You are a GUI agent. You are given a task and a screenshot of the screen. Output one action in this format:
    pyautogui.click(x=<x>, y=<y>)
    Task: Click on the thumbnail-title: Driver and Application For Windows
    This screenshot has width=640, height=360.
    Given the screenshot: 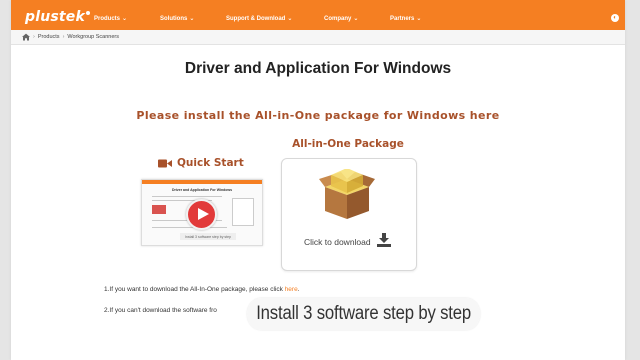 What is the action you would take?
    pyautogui.click(x=202, y=190)
    